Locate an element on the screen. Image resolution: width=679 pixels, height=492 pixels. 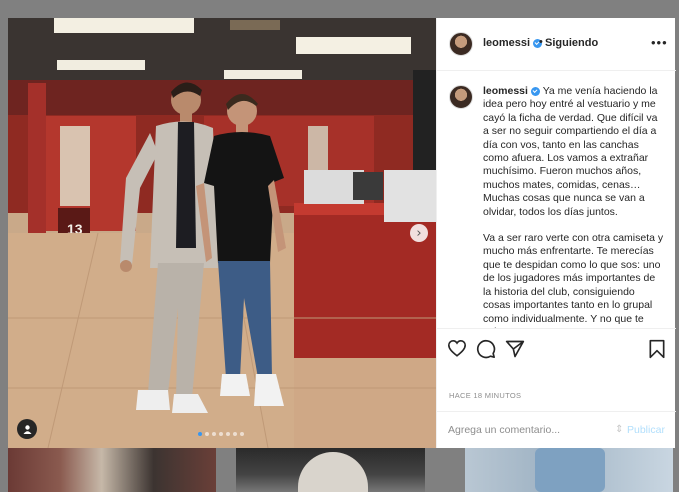
user-tag-icon is located at coordinates (27, 429).